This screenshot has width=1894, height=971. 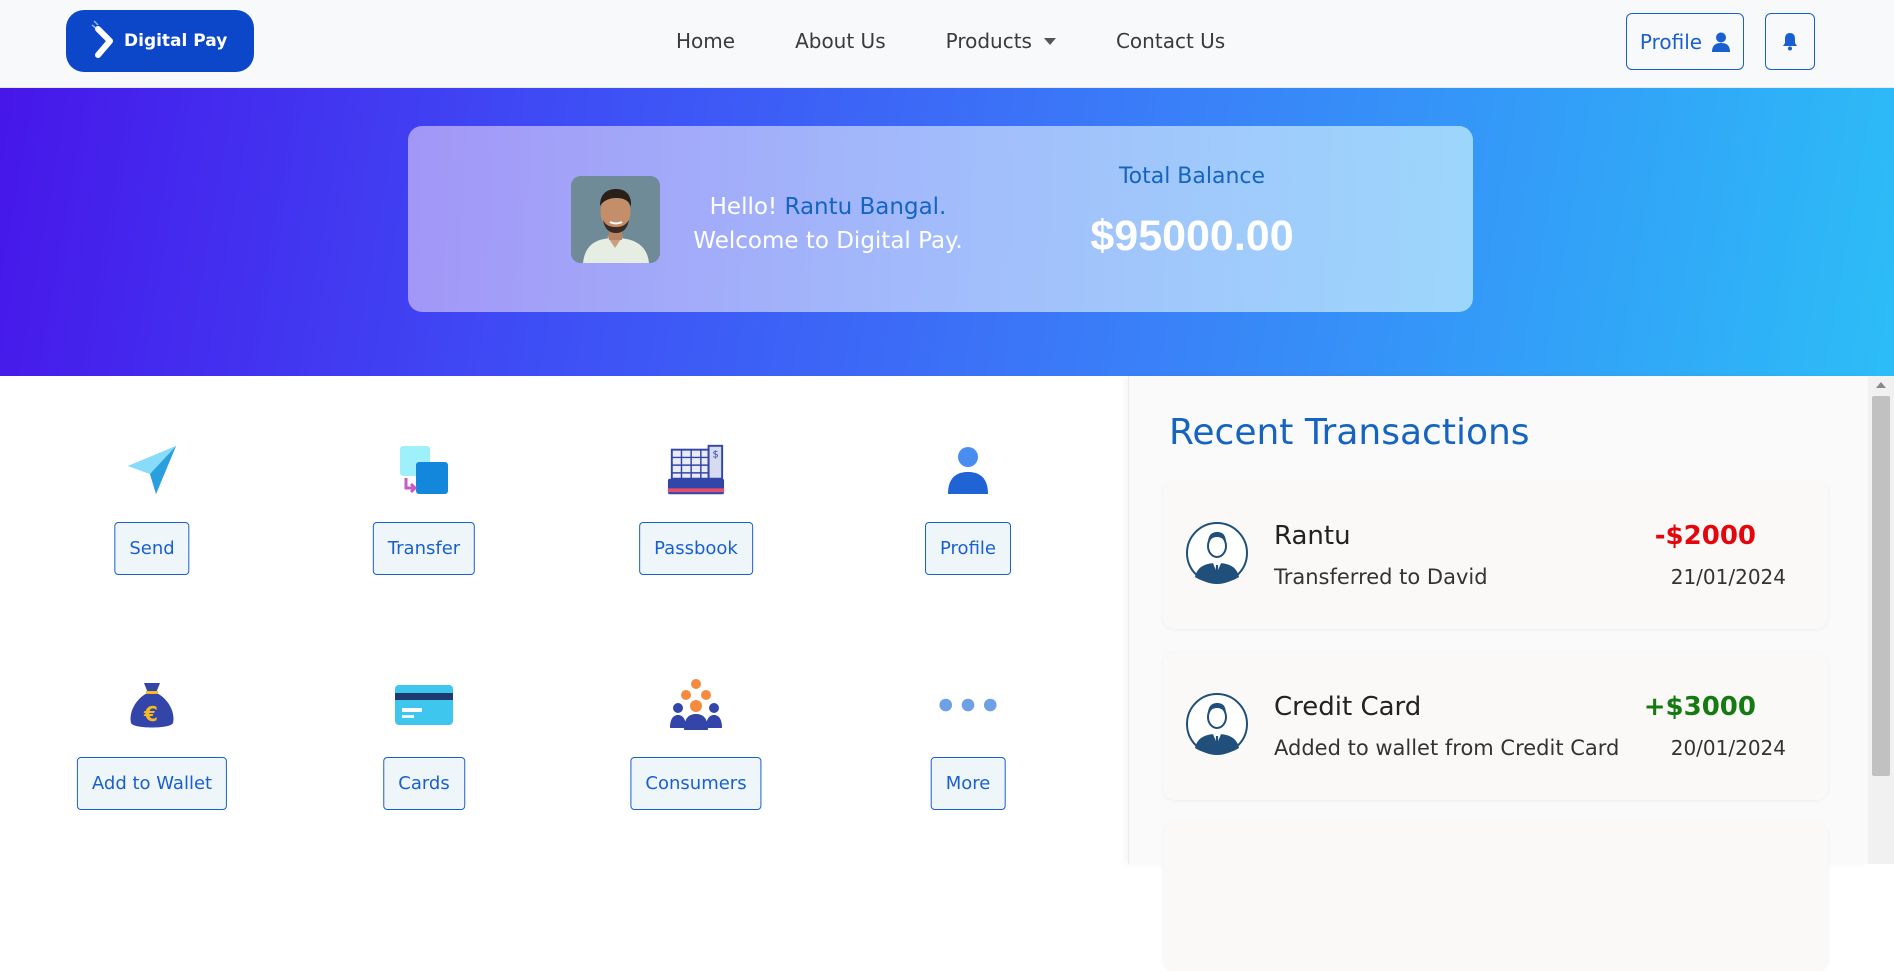 I want to click on bell-icon, so click(x=1790, y=42).